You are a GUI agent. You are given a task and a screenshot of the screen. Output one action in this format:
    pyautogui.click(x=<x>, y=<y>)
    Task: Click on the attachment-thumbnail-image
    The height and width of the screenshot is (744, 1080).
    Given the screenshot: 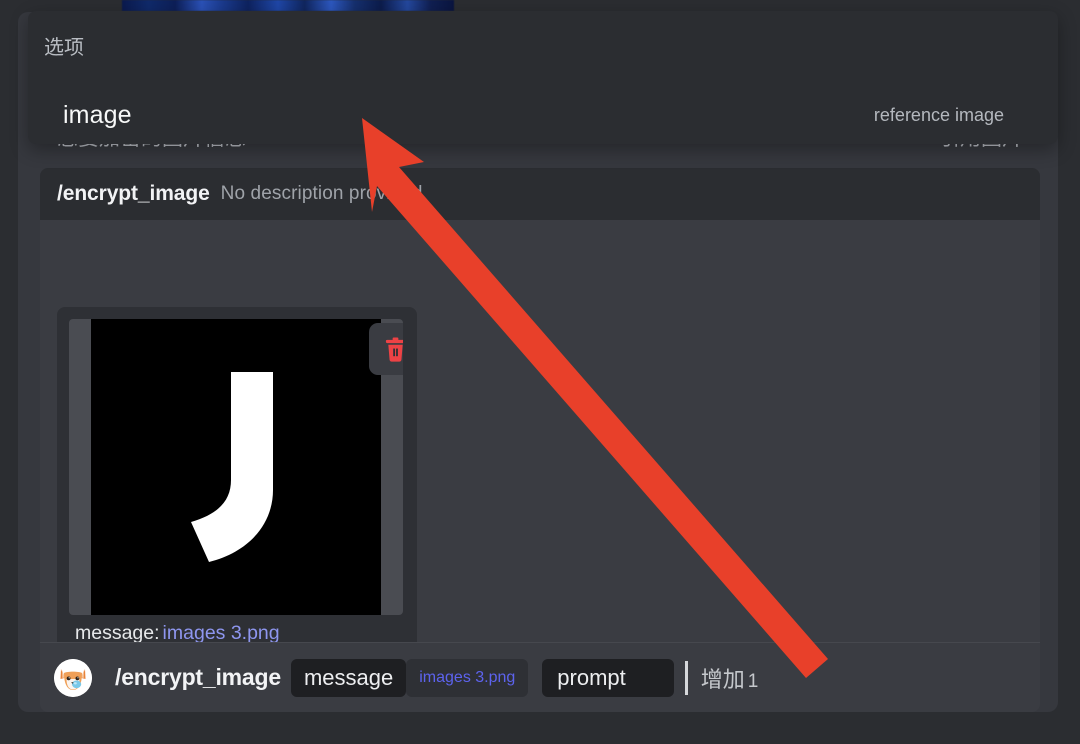 What is the action you would take?
    pyautogui.click(x=236, y=467)
    